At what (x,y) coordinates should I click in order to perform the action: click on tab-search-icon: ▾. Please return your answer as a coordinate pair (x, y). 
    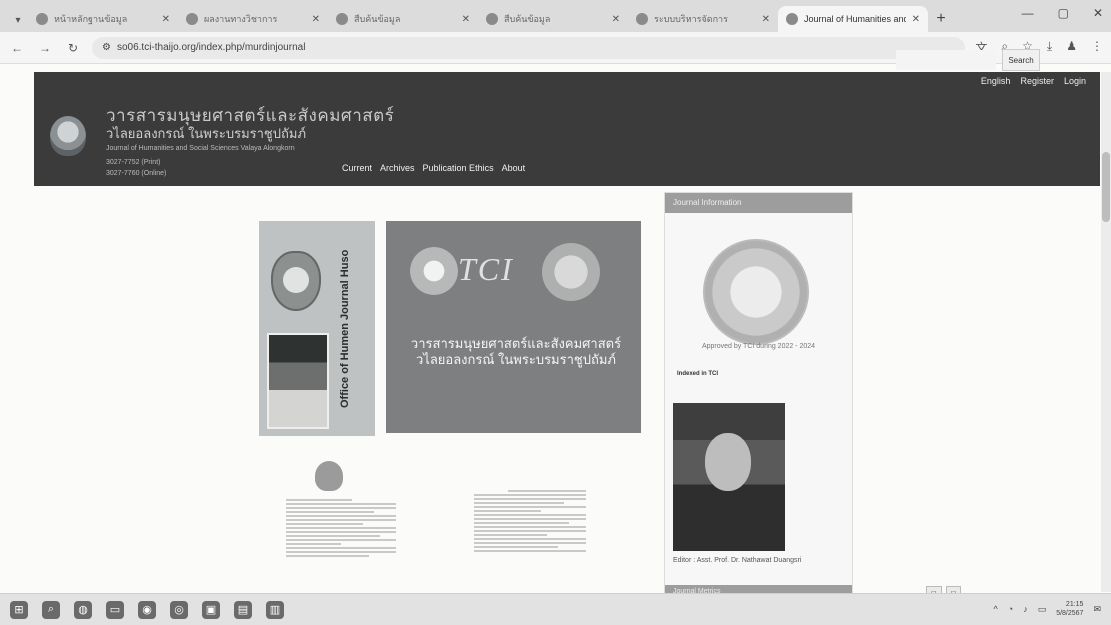
    Looking at the image, I should click on (18, 20).